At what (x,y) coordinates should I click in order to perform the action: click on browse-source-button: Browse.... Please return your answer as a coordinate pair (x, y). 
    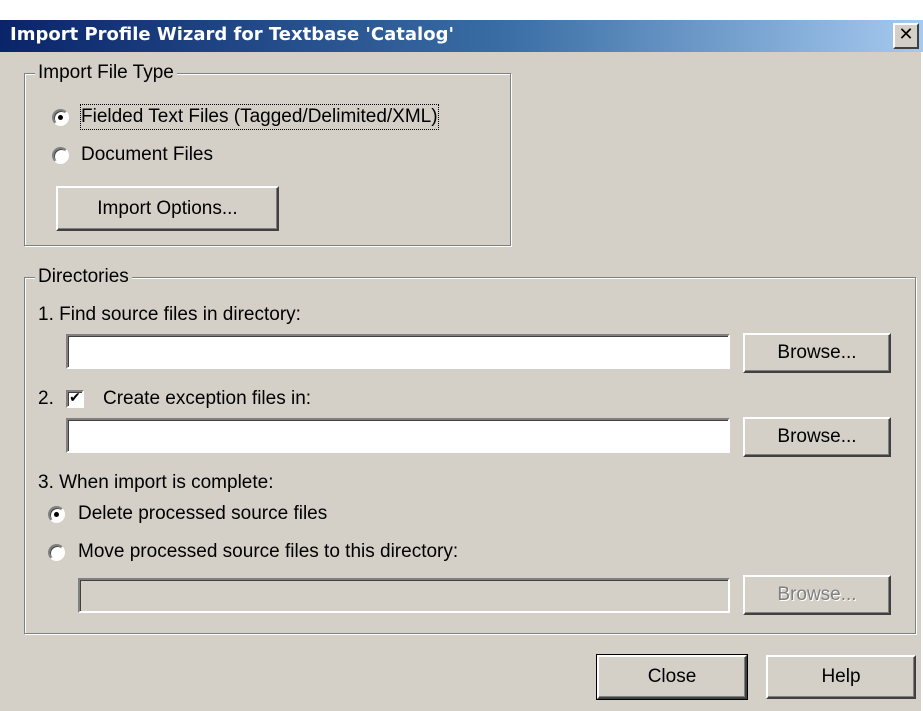
    Looking at the image, I should click on (817, 353).